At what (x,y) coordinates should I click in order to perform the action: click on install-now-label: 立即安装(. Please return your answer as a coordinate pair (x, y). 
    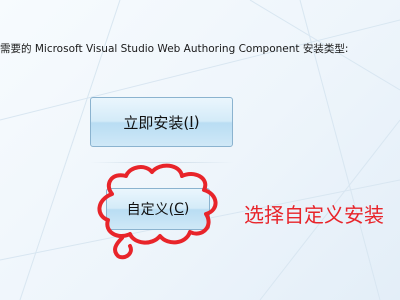
    Looking at the image, I should click on (156, 122).